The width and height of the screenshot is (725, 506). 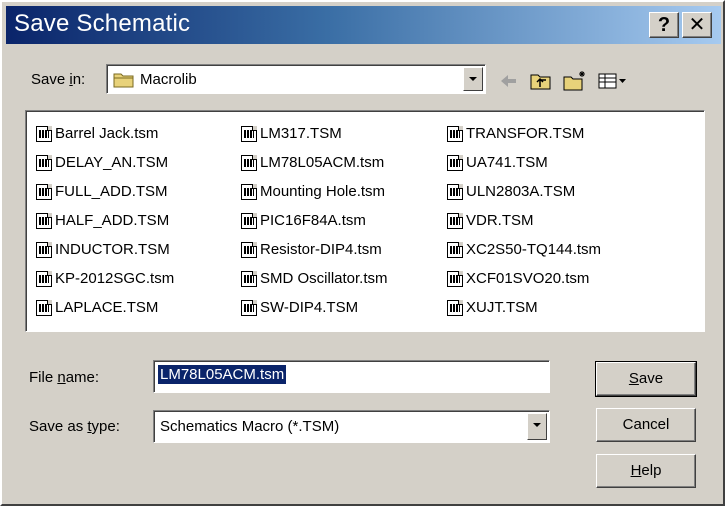 I want to click on file-item: SMD Oscillator.tsm, so click(x=314, y=278).